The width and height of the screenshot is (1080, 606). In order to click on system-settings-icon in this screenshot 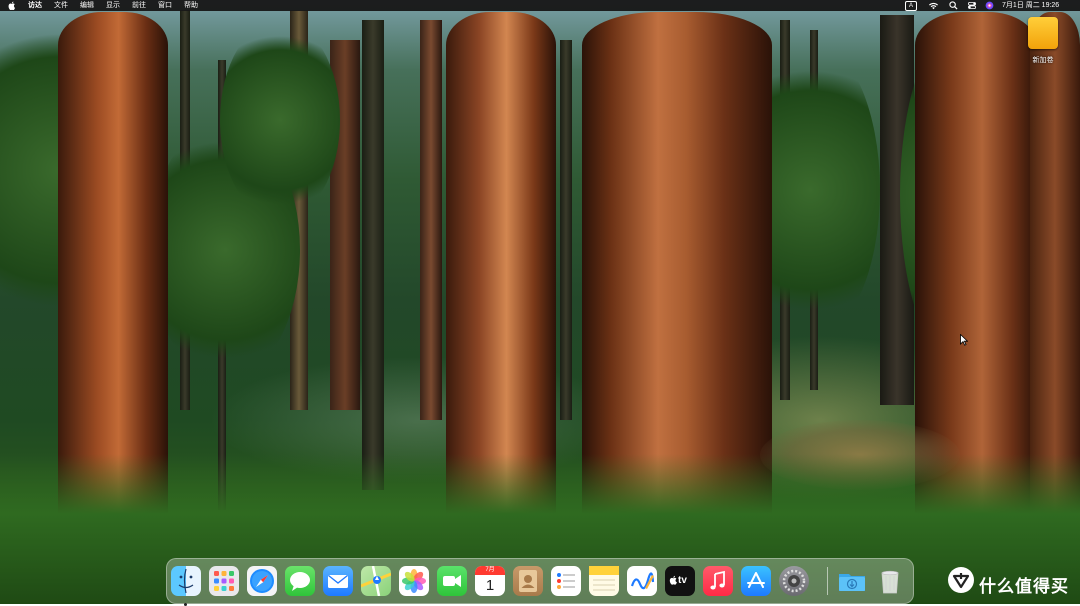, I will do `click(794, 581)`.